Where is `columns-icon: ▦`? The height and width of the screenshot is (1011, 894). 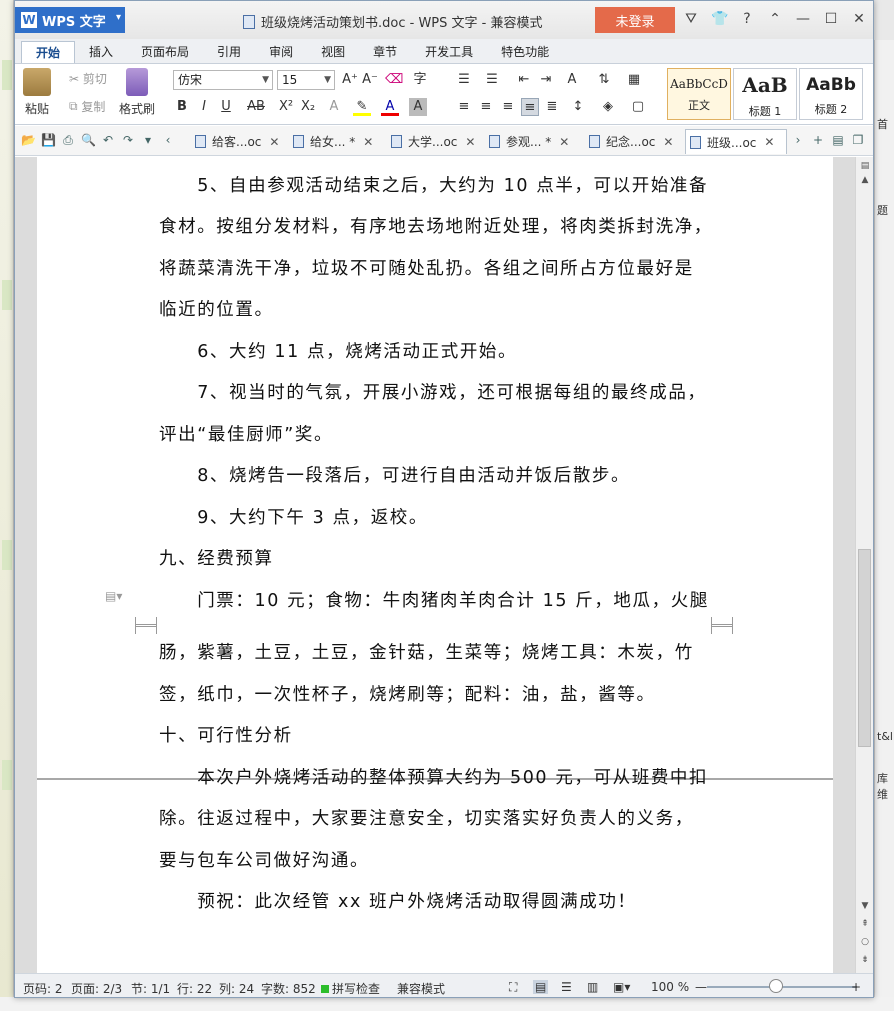
columns-icon: ▦ is located at coordinates (634, 80).